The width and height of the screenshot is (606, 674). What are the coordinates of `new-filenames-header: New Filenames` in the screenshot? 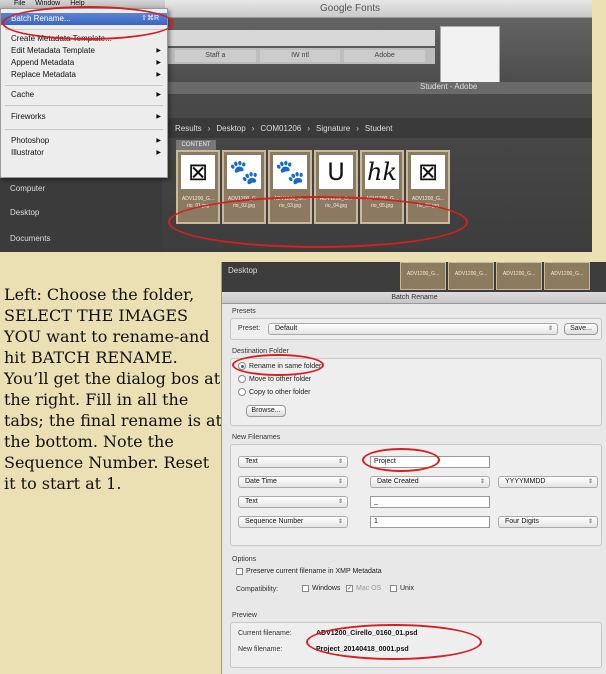 It's located at (256, 437).